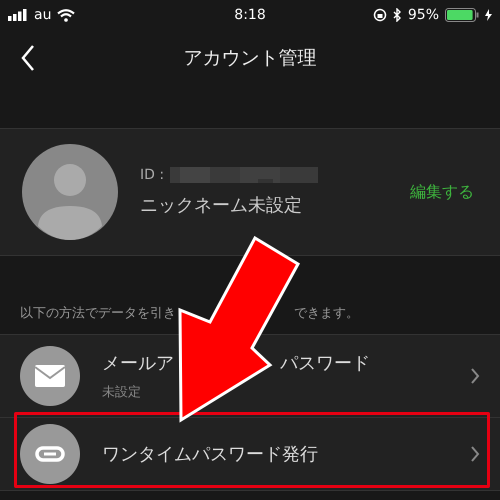 This screenshot has height=500, width=500. What do you see at coordinates (210, 454) in the screenshot?
I see `method-title: ワンタイムパスワード発行` at bounding box center [210, 454].